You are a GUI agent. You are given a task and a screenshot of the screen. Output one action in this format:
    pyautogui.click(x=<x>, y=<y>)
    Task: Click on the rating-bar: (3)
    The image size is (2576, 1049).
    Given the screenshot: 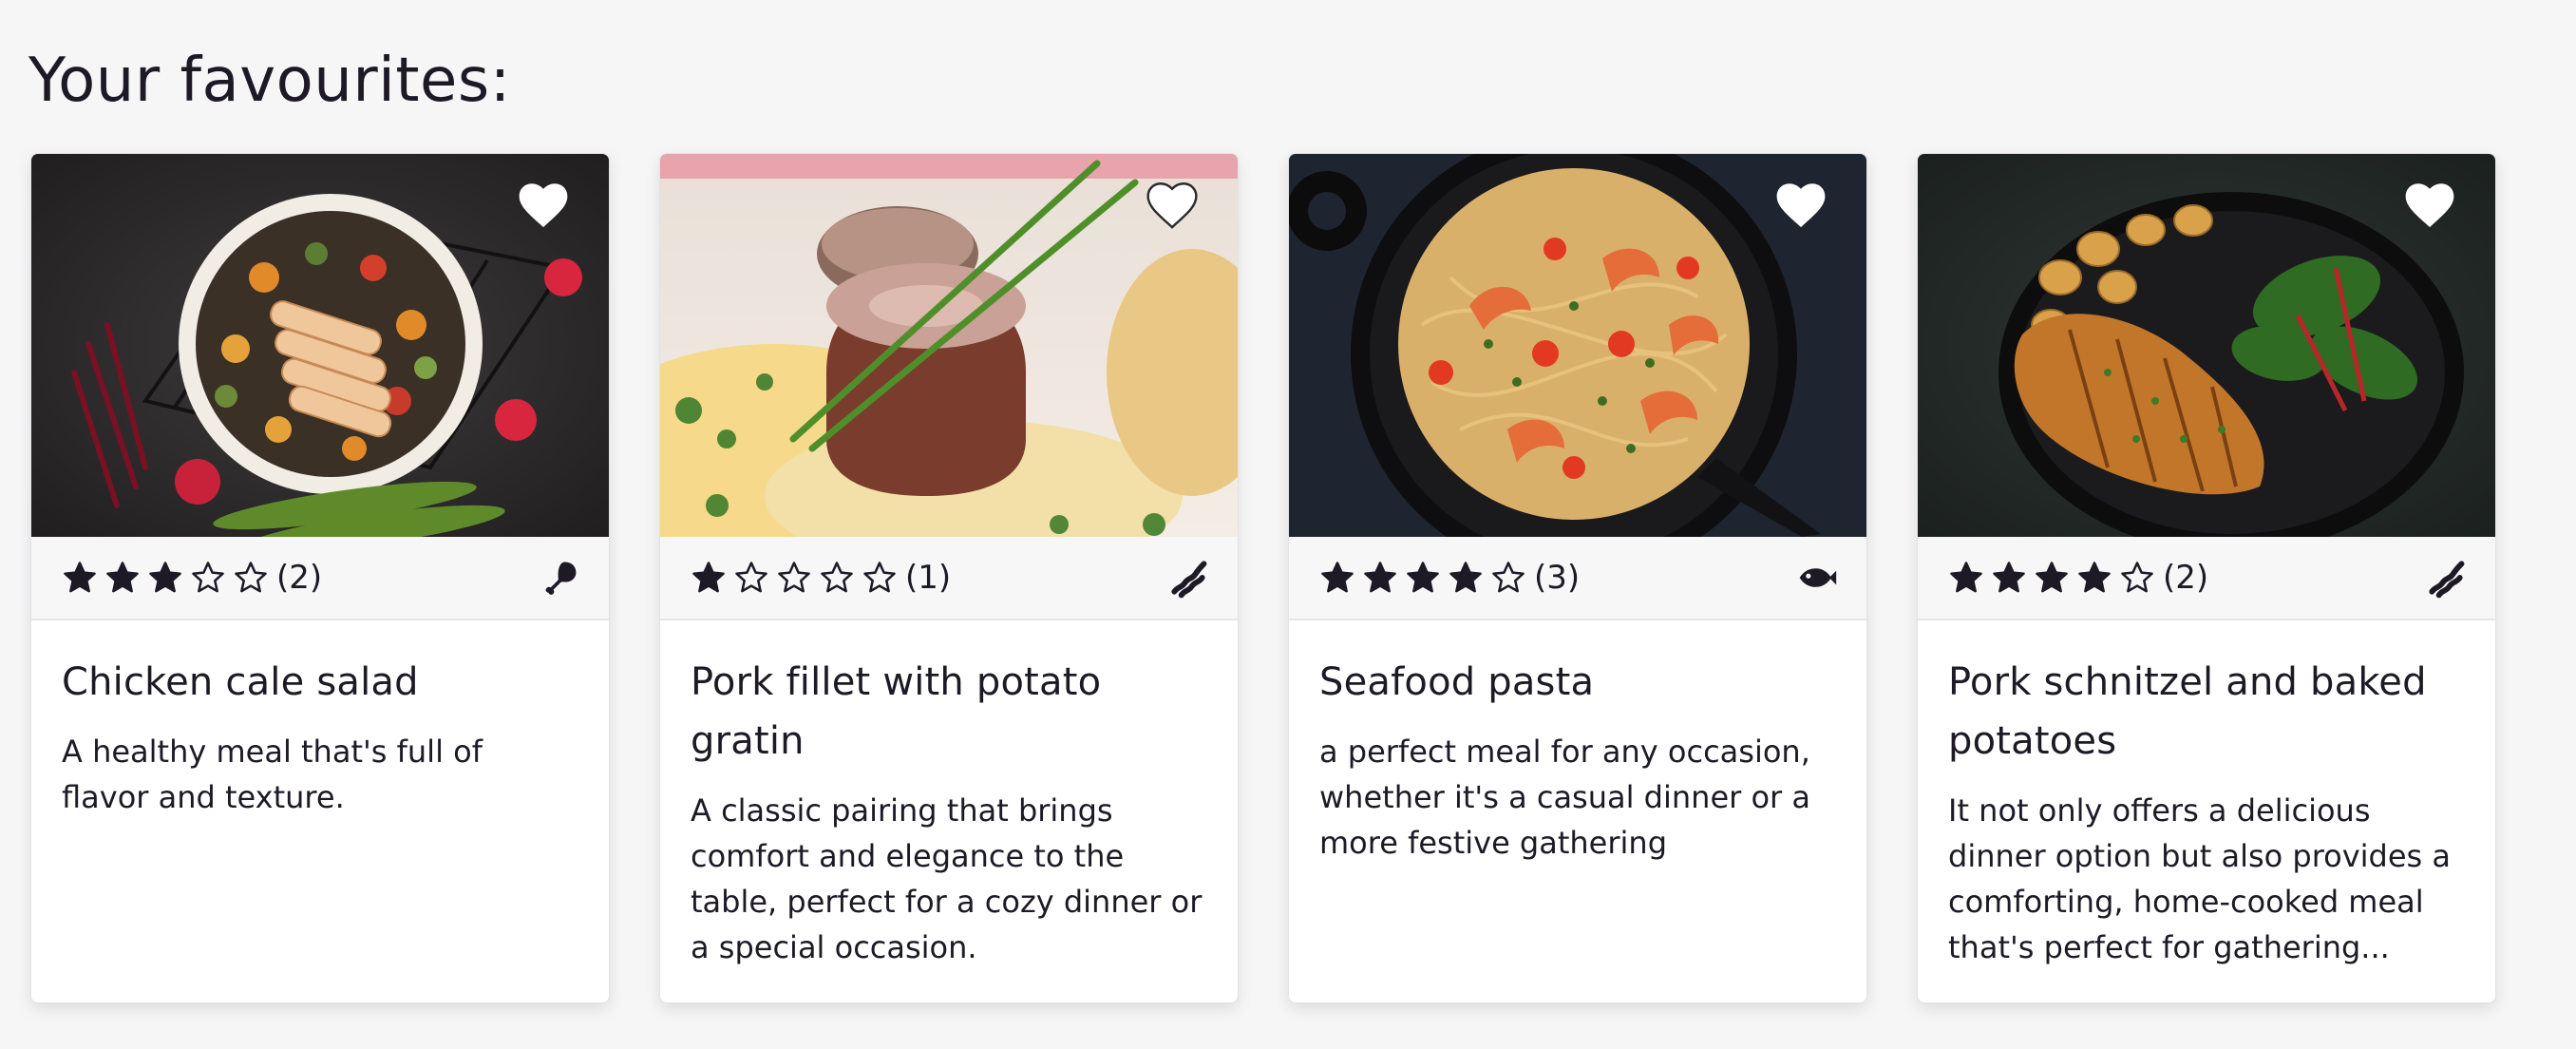 What is the action you would take?
    pyautogui.click(x=1577, y=578)
    